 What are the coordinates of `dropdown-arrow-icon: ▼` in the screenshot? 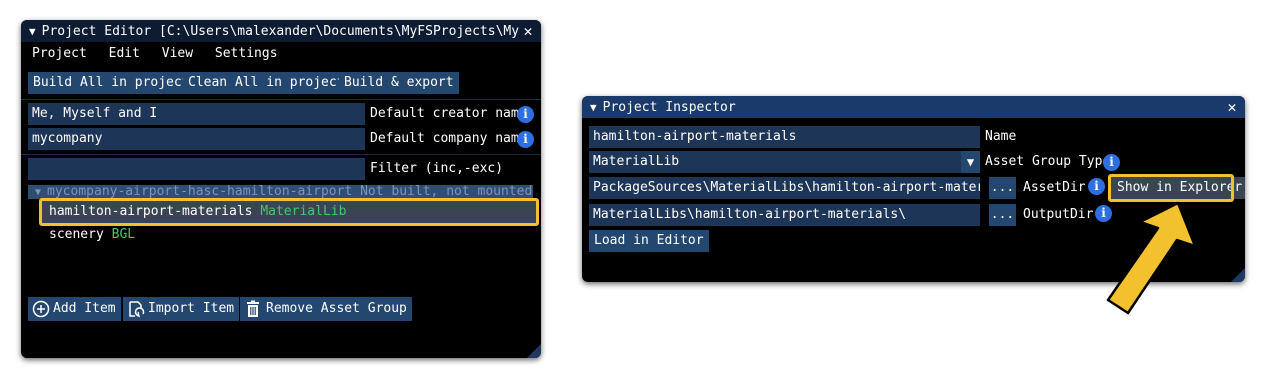 It's located at (970, 162).